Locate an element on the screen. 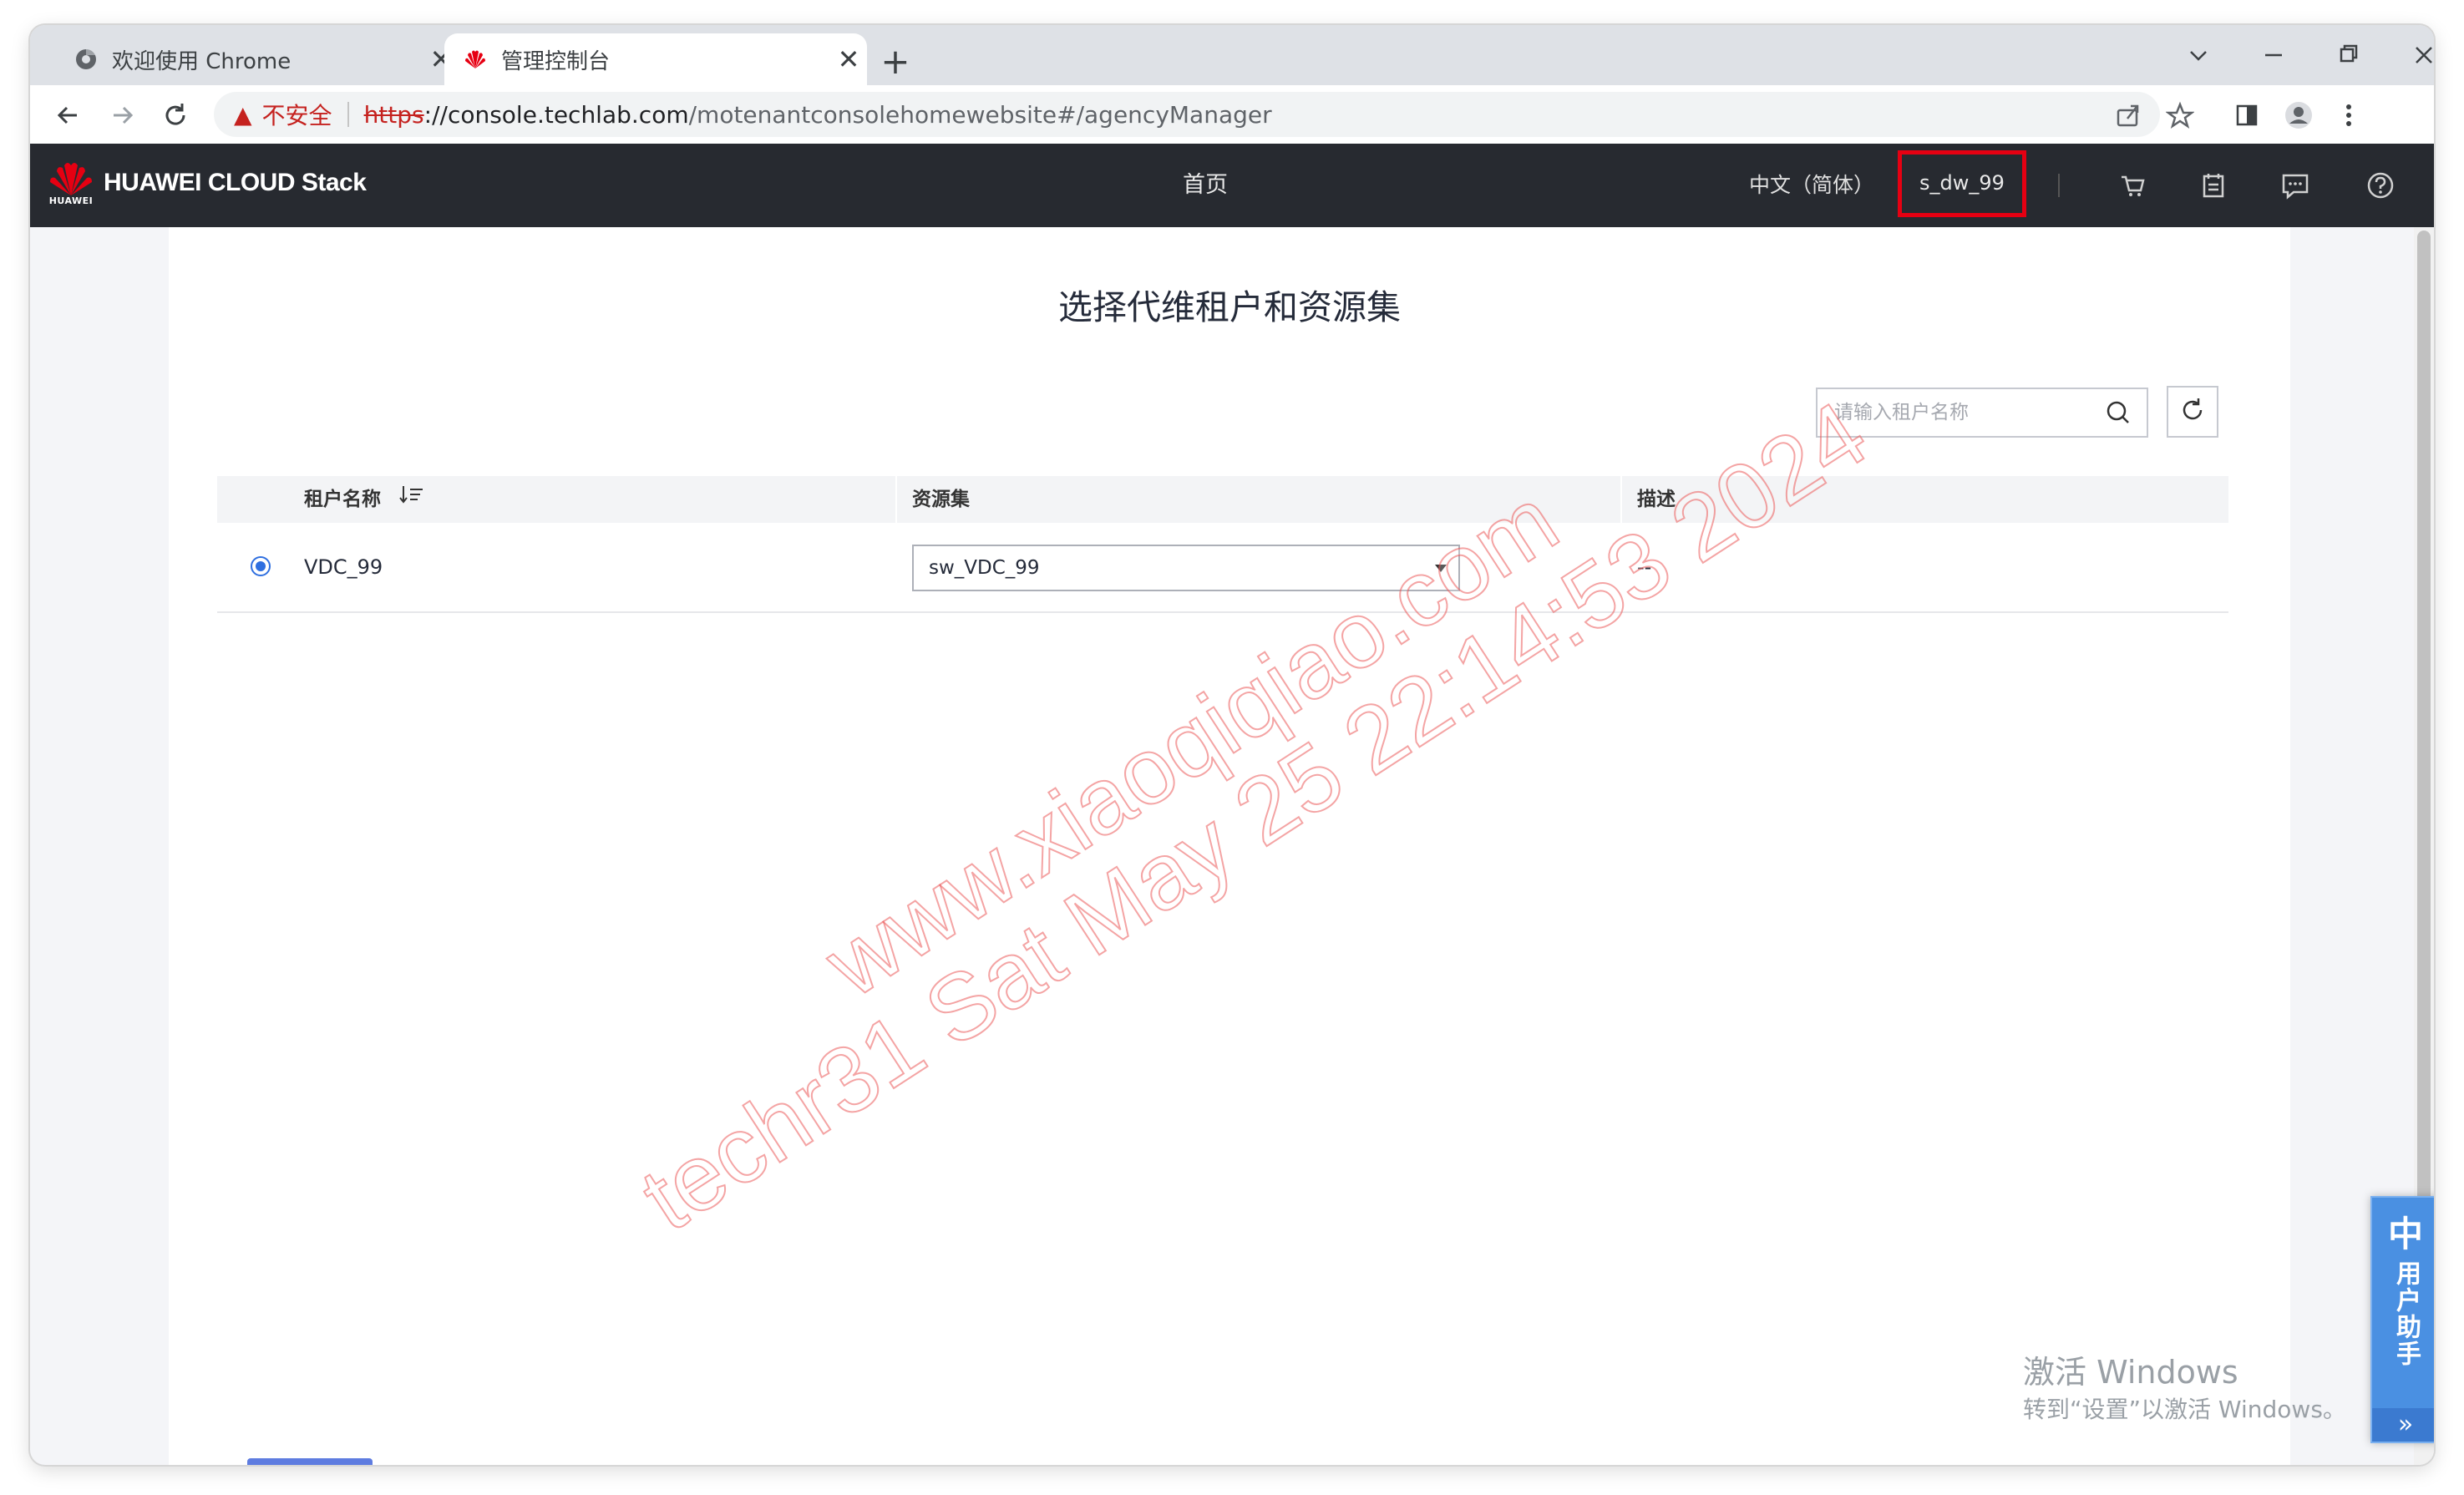  tab-label: 管理控制台 is located at coordinates (556, 61).